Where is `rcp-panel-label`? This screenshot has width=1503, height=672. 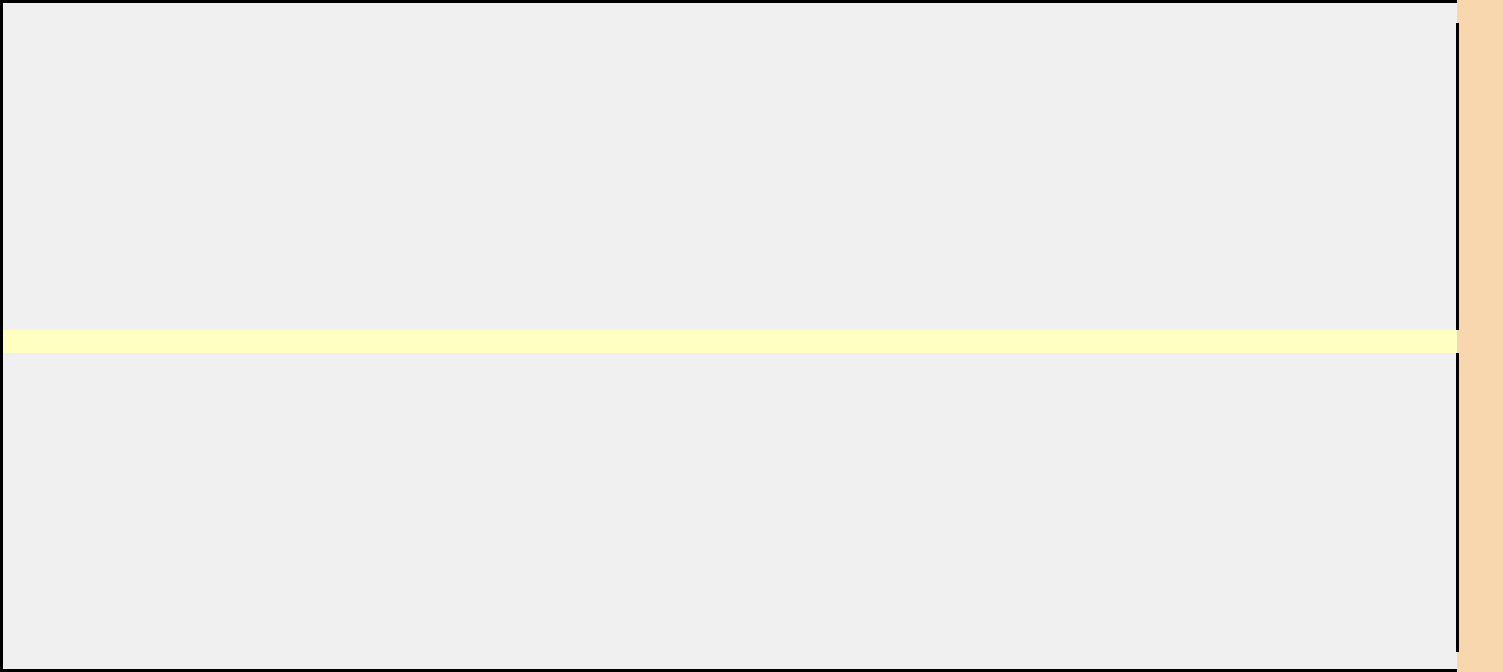
rcp-panel-label is located at coordinates (9, 176).